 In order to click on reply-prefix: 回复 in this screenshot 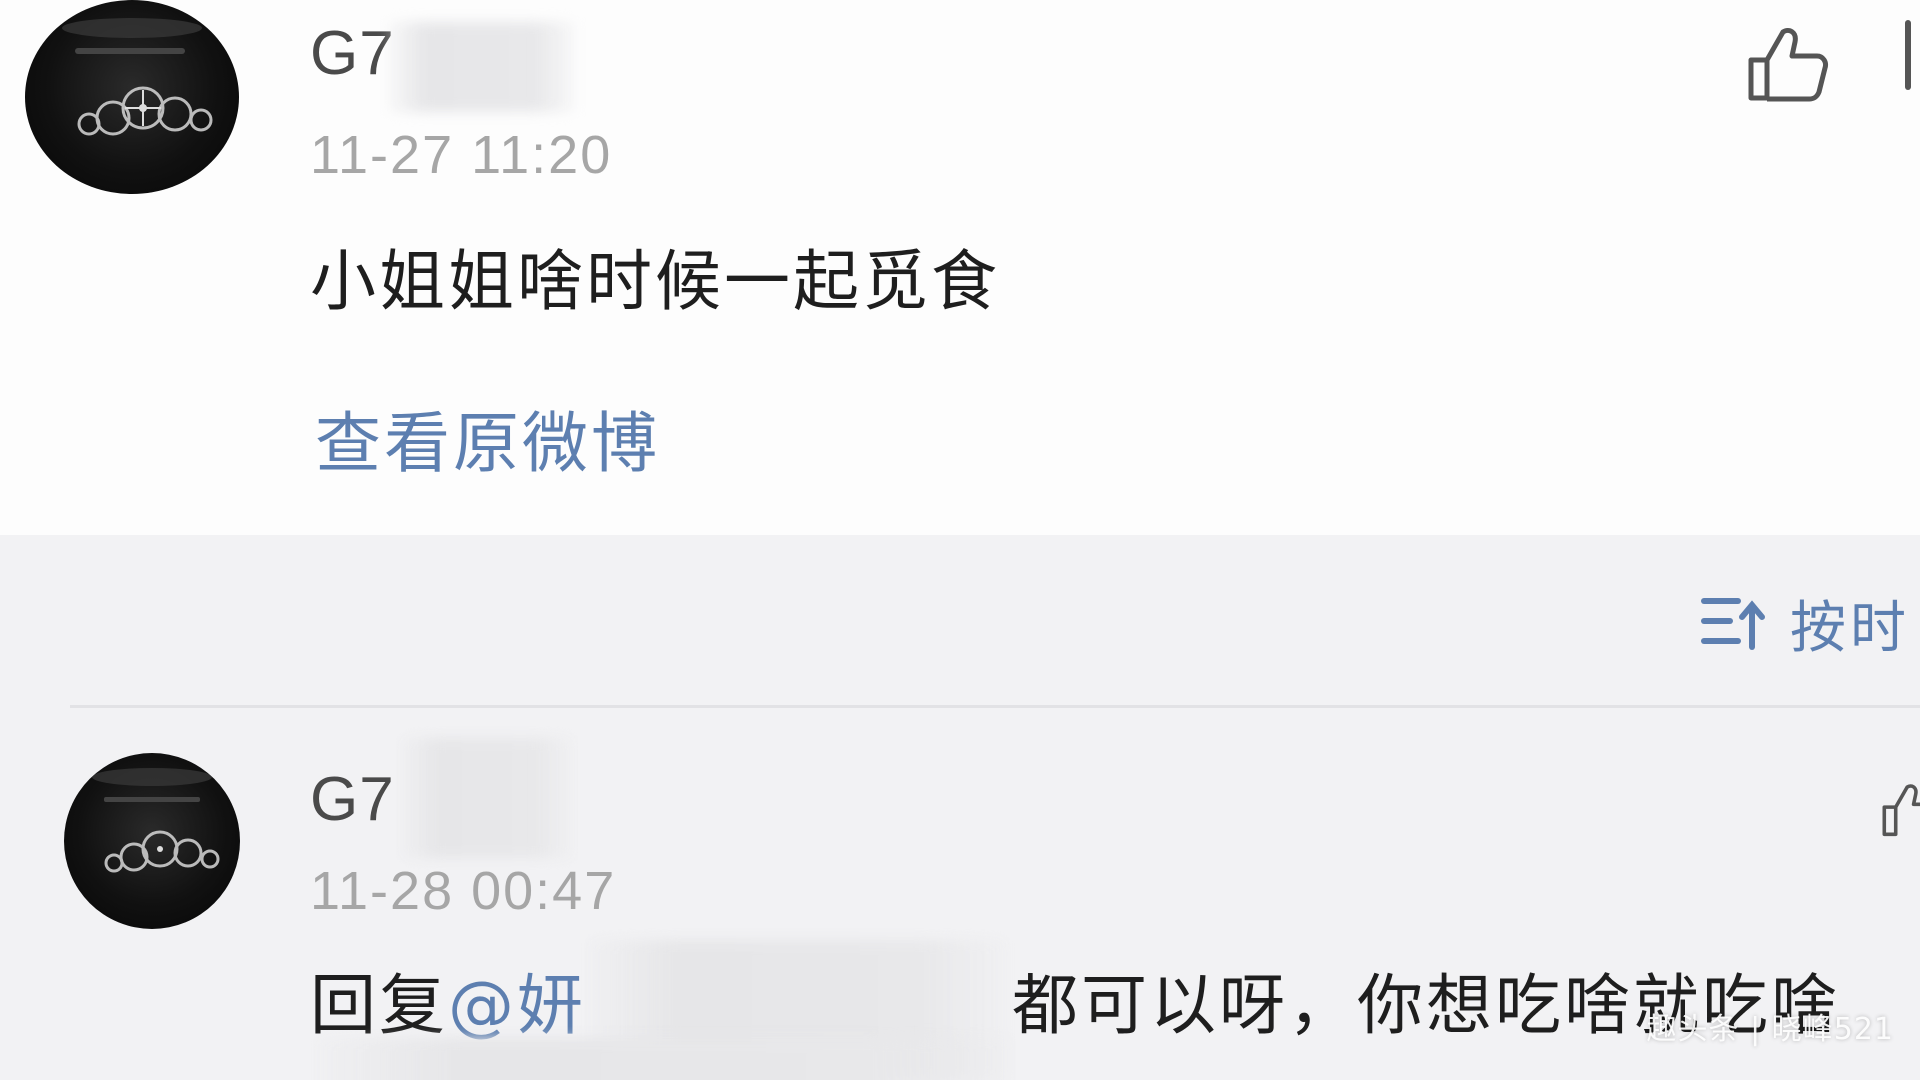, I will do `click(379, 1005)`.